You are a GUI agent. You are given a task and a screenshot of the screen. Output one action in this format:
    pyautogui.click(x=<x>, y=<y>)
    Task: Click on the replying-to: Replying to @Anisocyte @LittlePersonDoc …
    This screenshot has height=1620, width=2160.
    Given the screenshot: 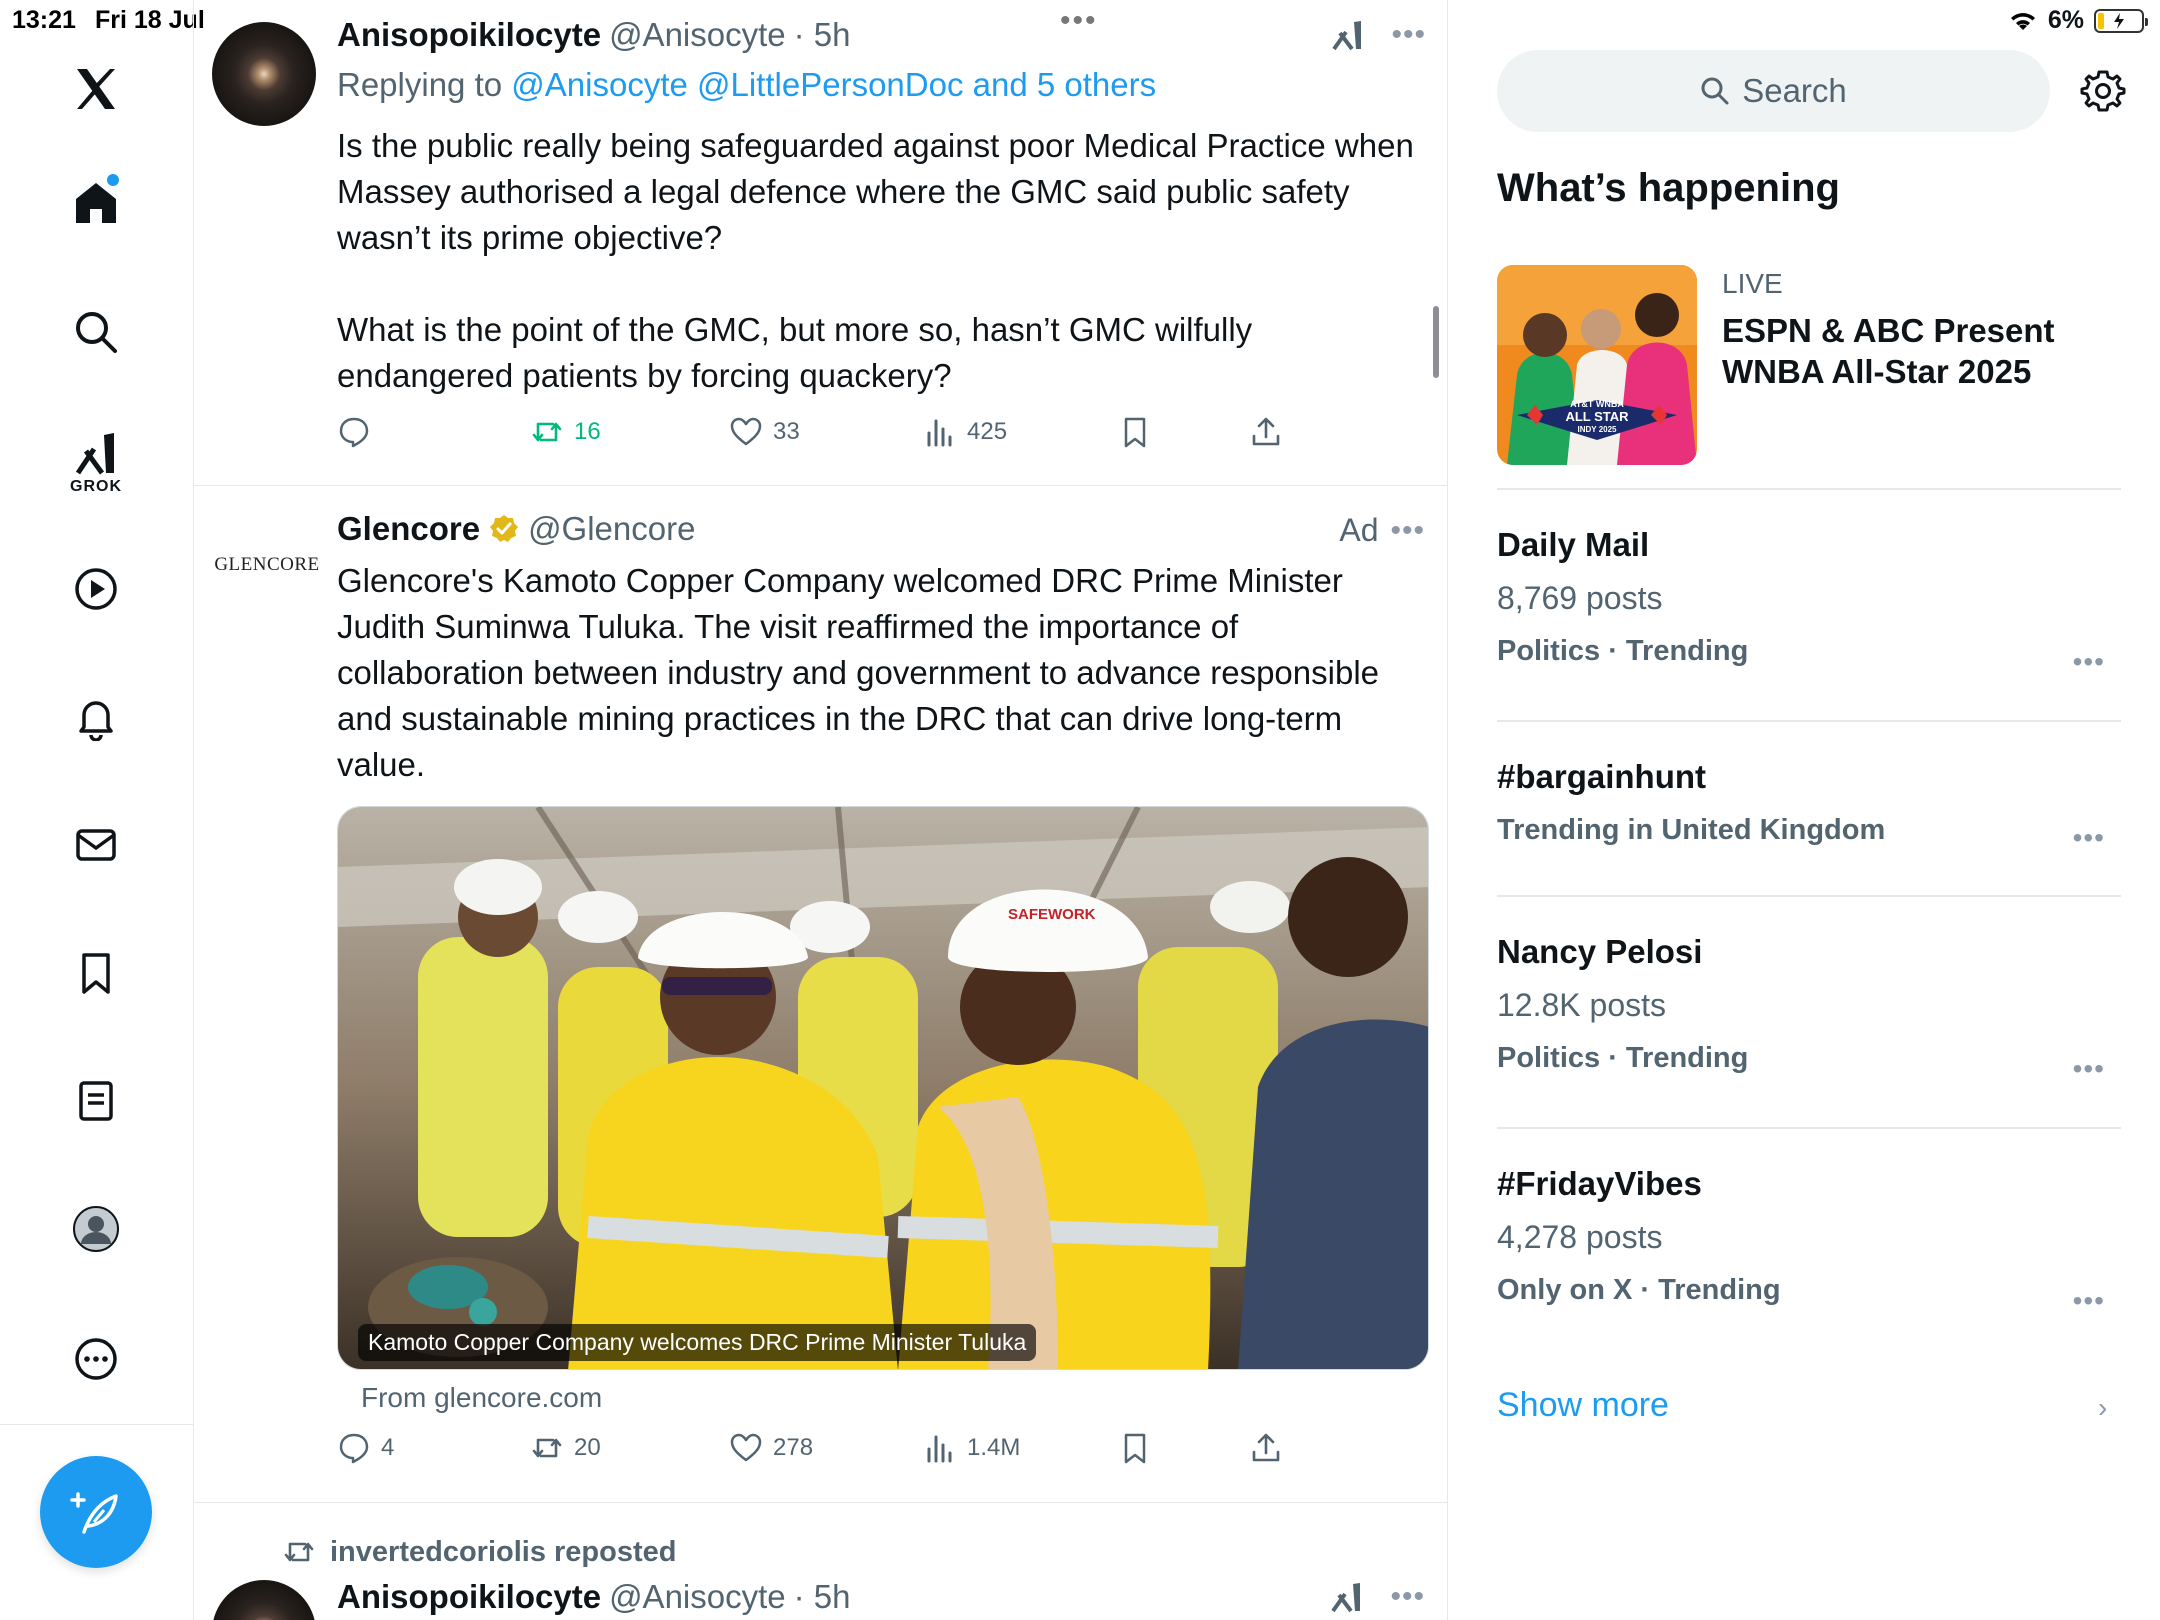 What is the action you would take?
    pyautogui.click(x=746, y=85)
    